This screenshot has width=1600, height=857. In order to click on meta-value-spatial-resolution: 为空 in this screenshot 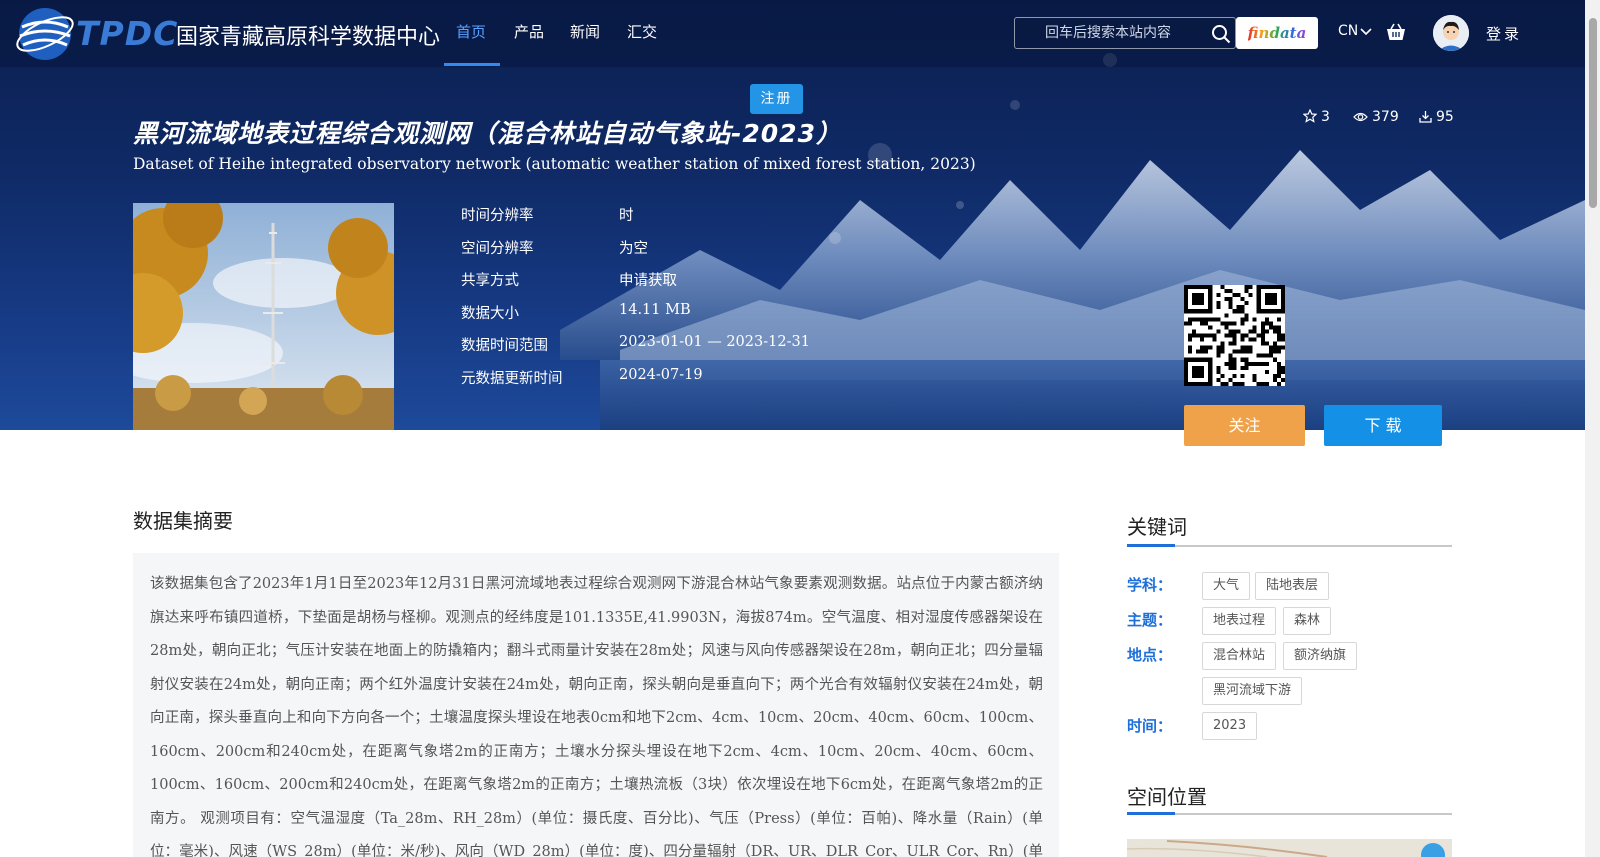, I will do `click(633, 249)`.